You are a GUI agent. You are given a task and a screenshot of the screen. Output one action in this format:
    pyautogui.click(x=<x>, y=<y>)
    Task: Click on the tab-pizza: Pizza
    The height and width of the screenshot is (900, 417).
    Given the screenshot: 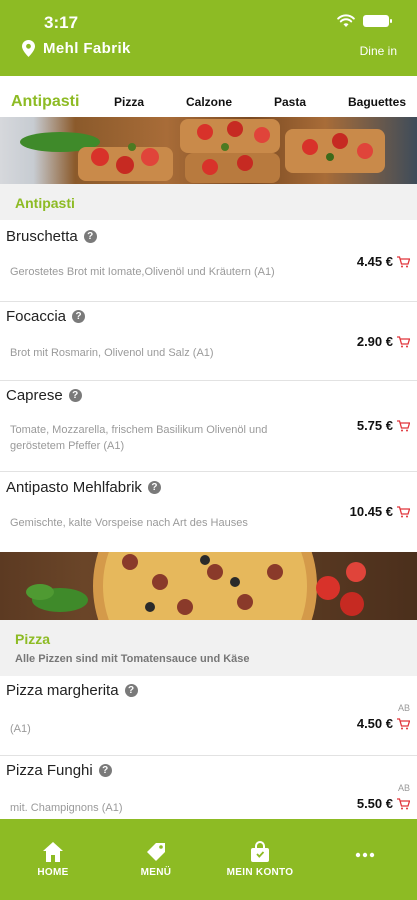 What is the action you would take?
    pyautogui.click(x=129, y=102)
    